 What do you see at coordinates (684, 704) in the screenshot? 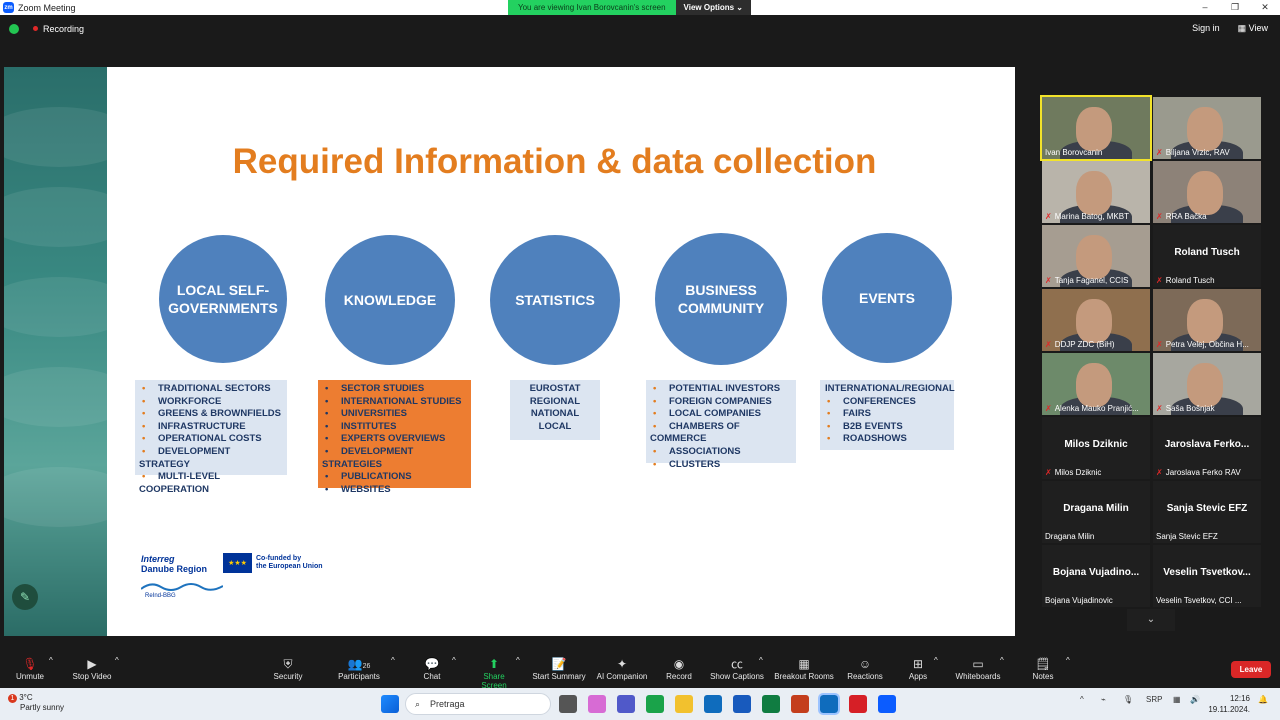
I see `file-explorer-icon` at bounding box center [684, 704].